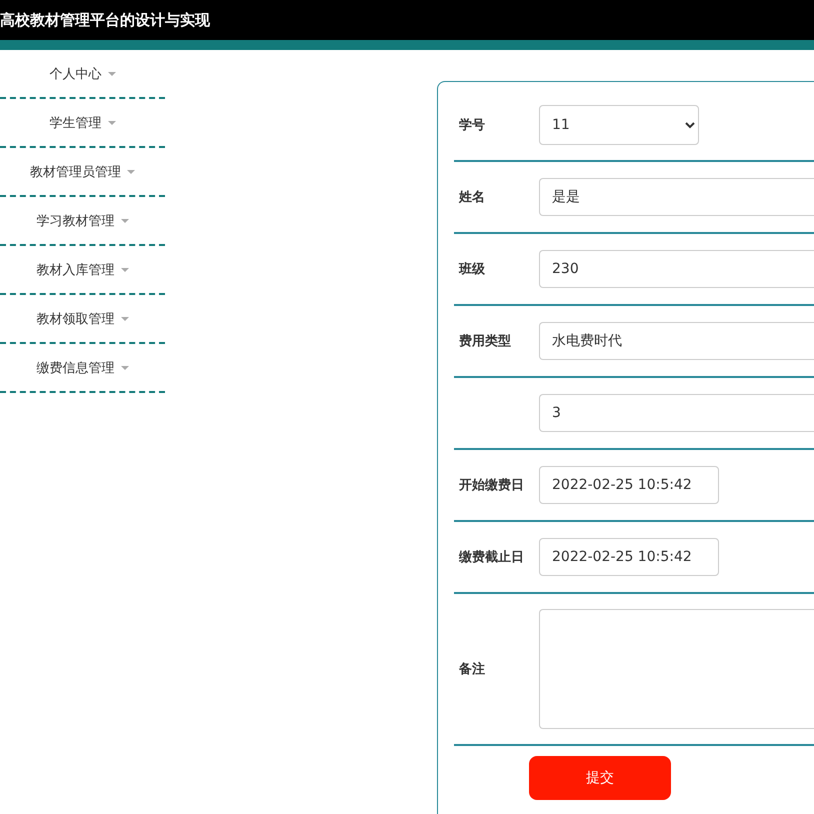  Describe the element at coordinates (75, 171) in the screenshot. I see `sidebar-label: 教材管理员管理` at that location.